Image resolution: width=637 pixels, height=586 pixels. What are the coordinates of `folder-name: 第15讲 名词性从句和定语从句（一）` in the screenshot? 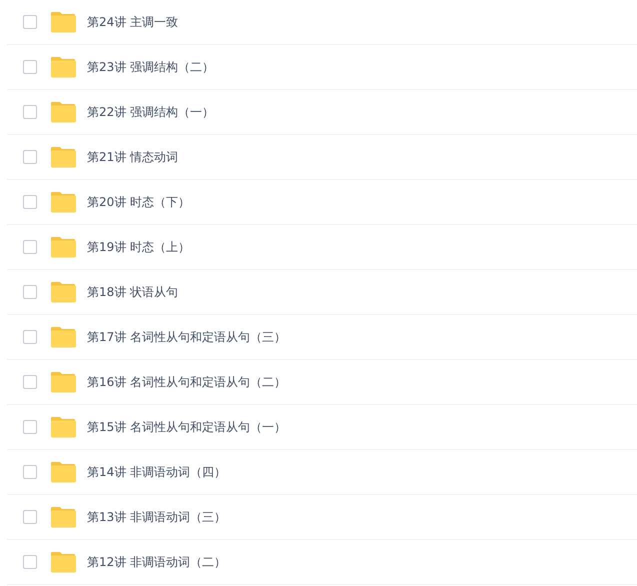 It's located at (186, 427).